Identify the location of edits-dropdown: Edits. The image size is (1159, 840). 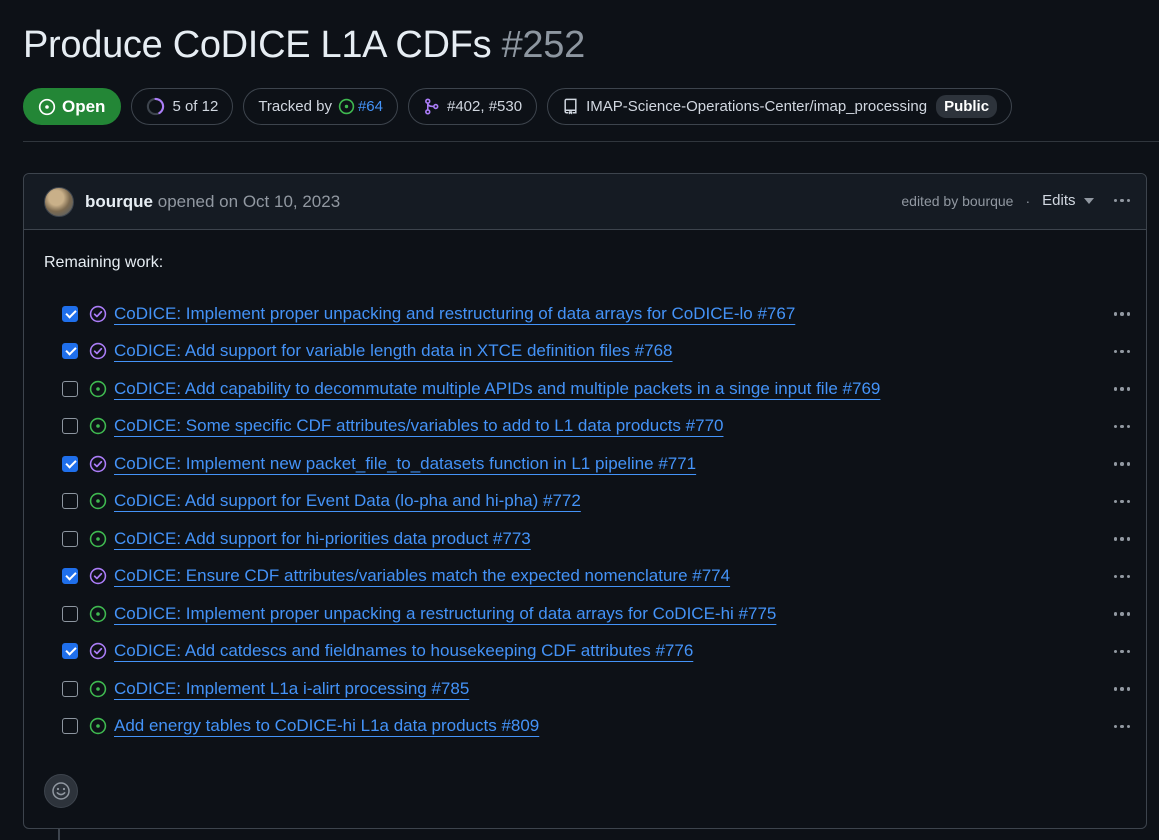
(1068, 200).